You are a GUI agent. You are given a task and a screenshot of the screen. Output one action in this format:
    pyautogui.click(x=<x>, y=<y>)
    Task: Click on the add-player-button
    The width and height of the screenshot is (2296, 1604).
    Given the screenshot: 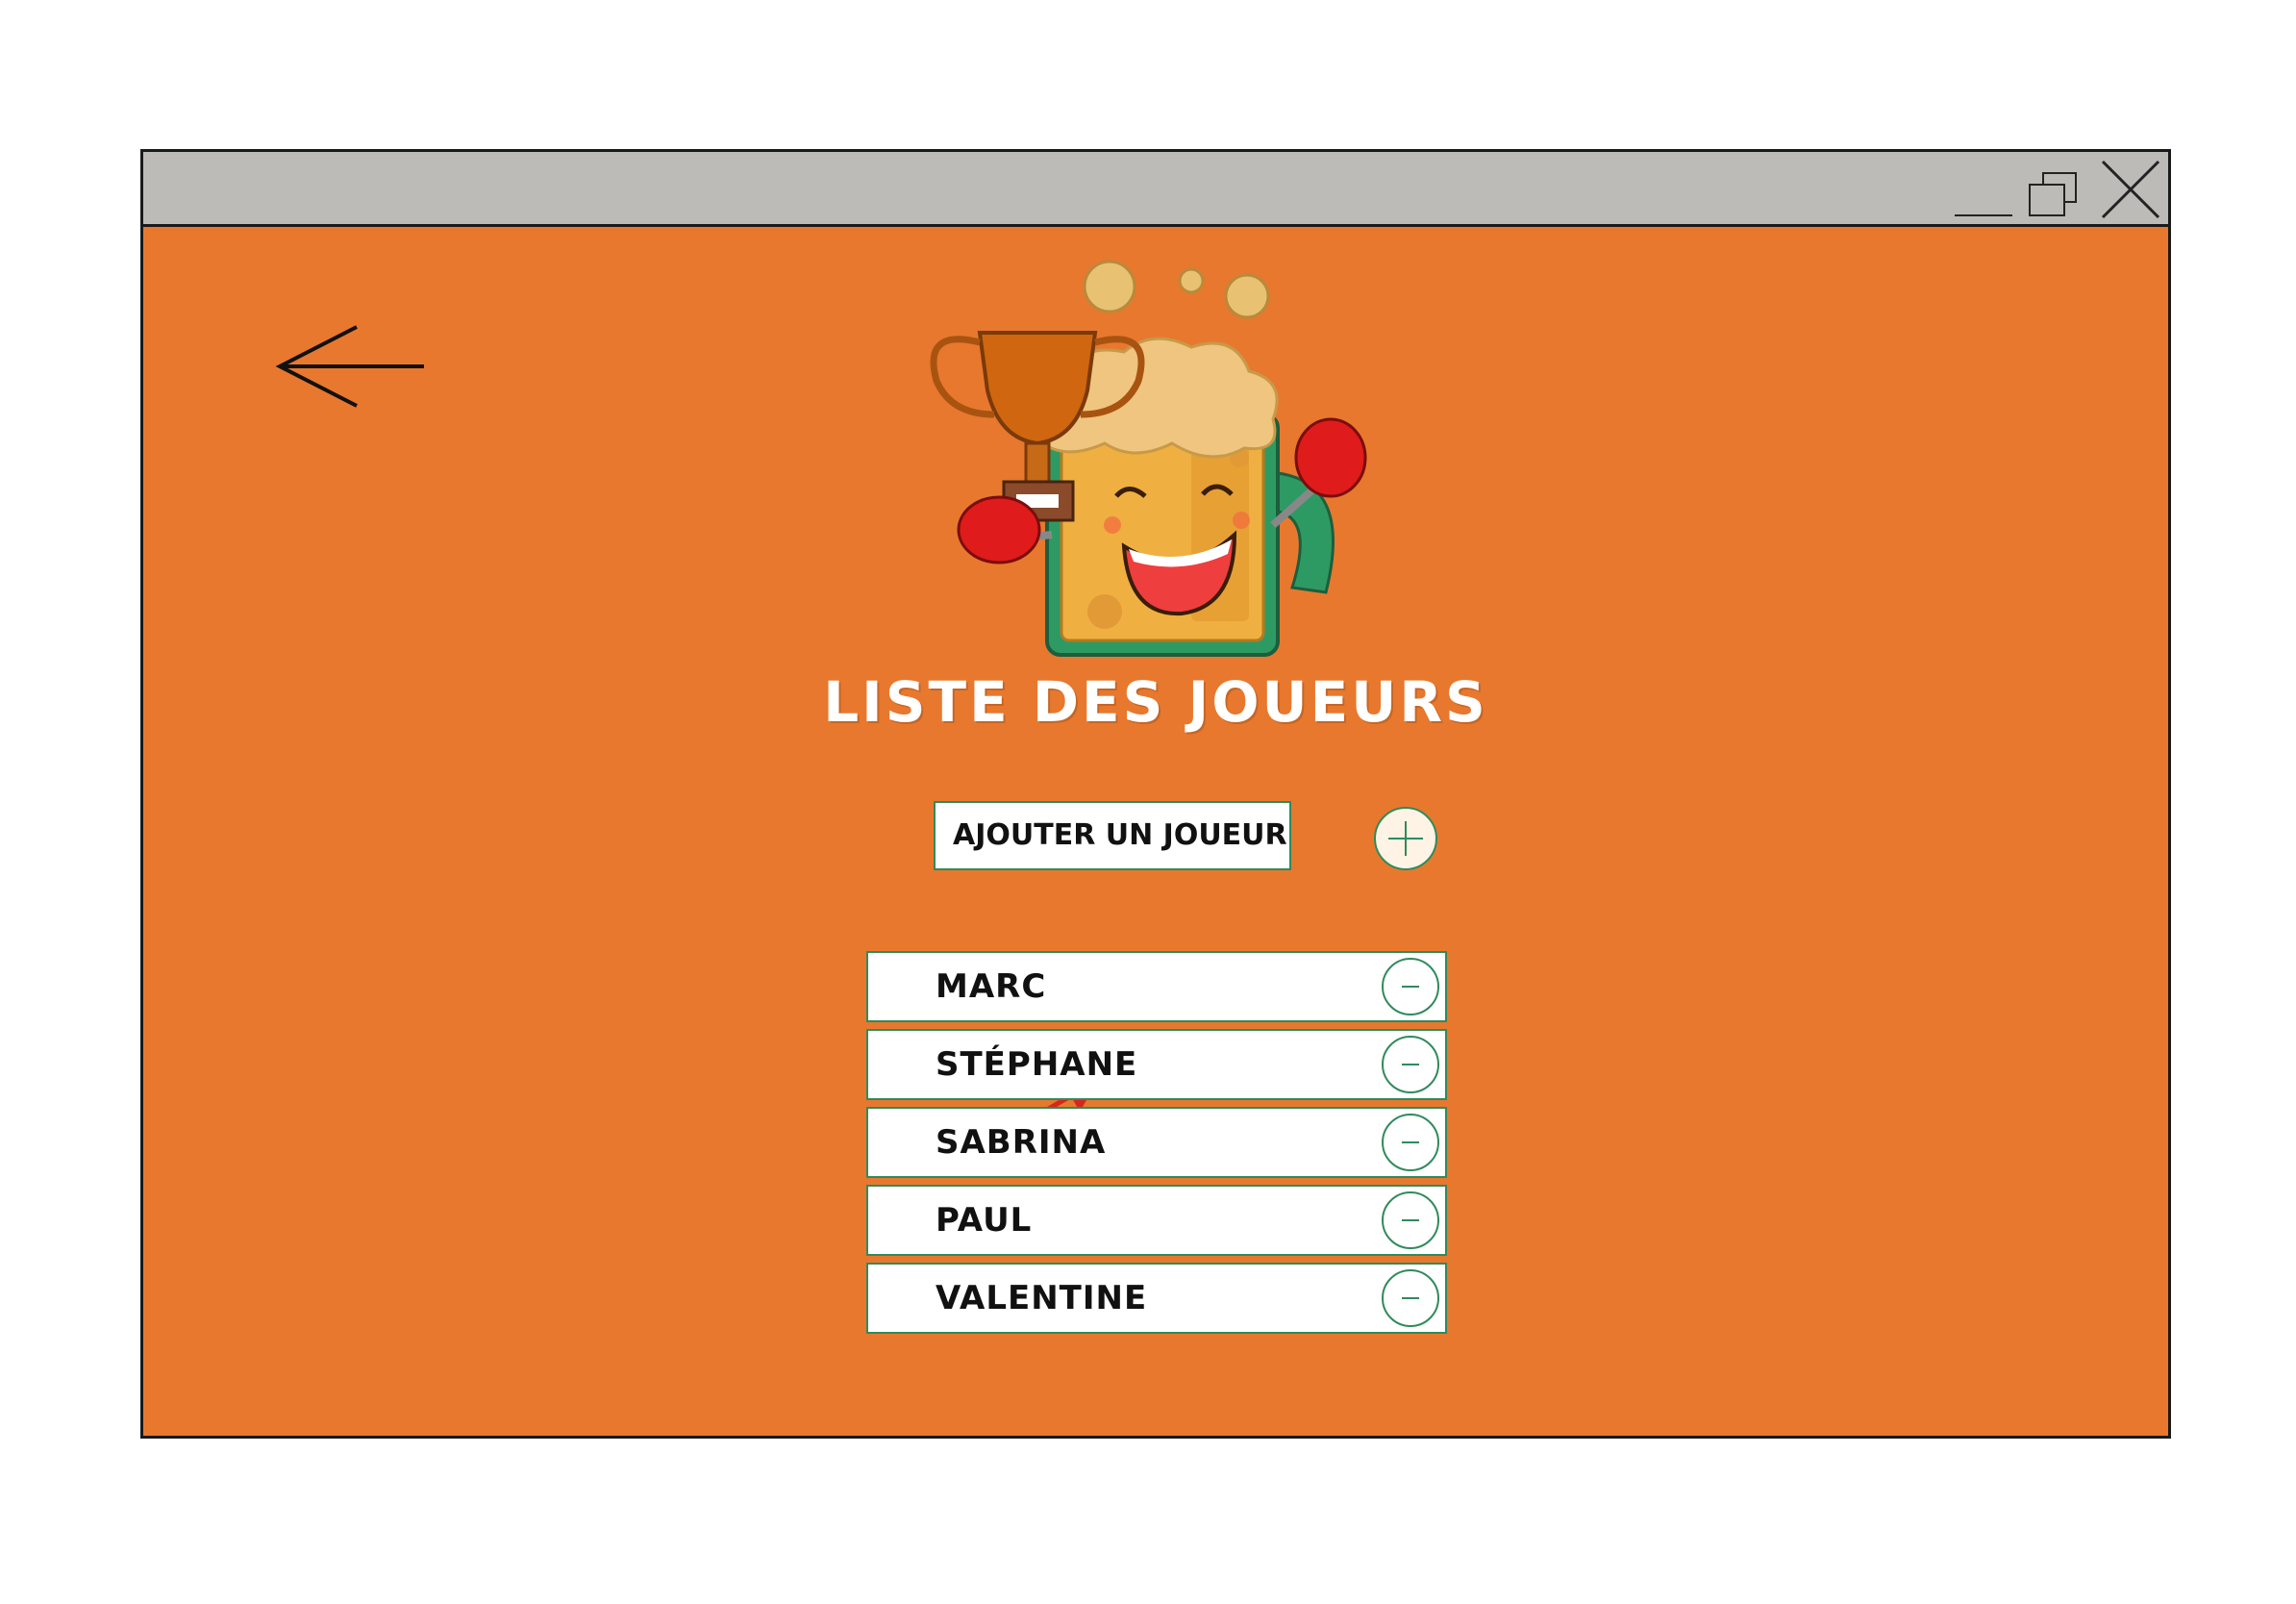 What is the action you would take?
    pyautogui.click(x=1405, y=838)
    